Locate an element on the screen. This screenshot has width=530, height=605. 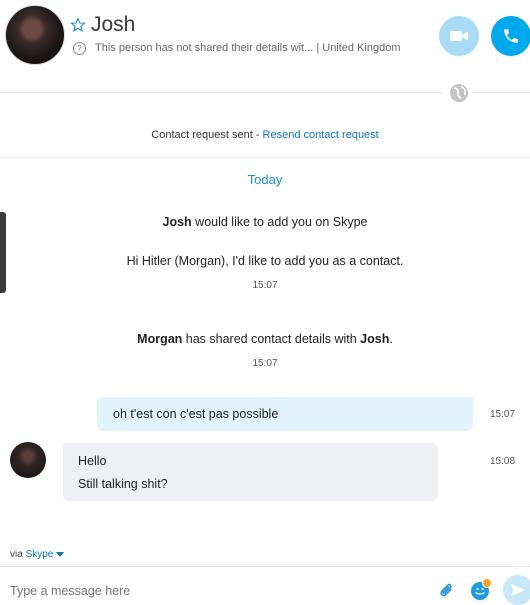
contact-name: Josh is located at coordinates (113, 25).